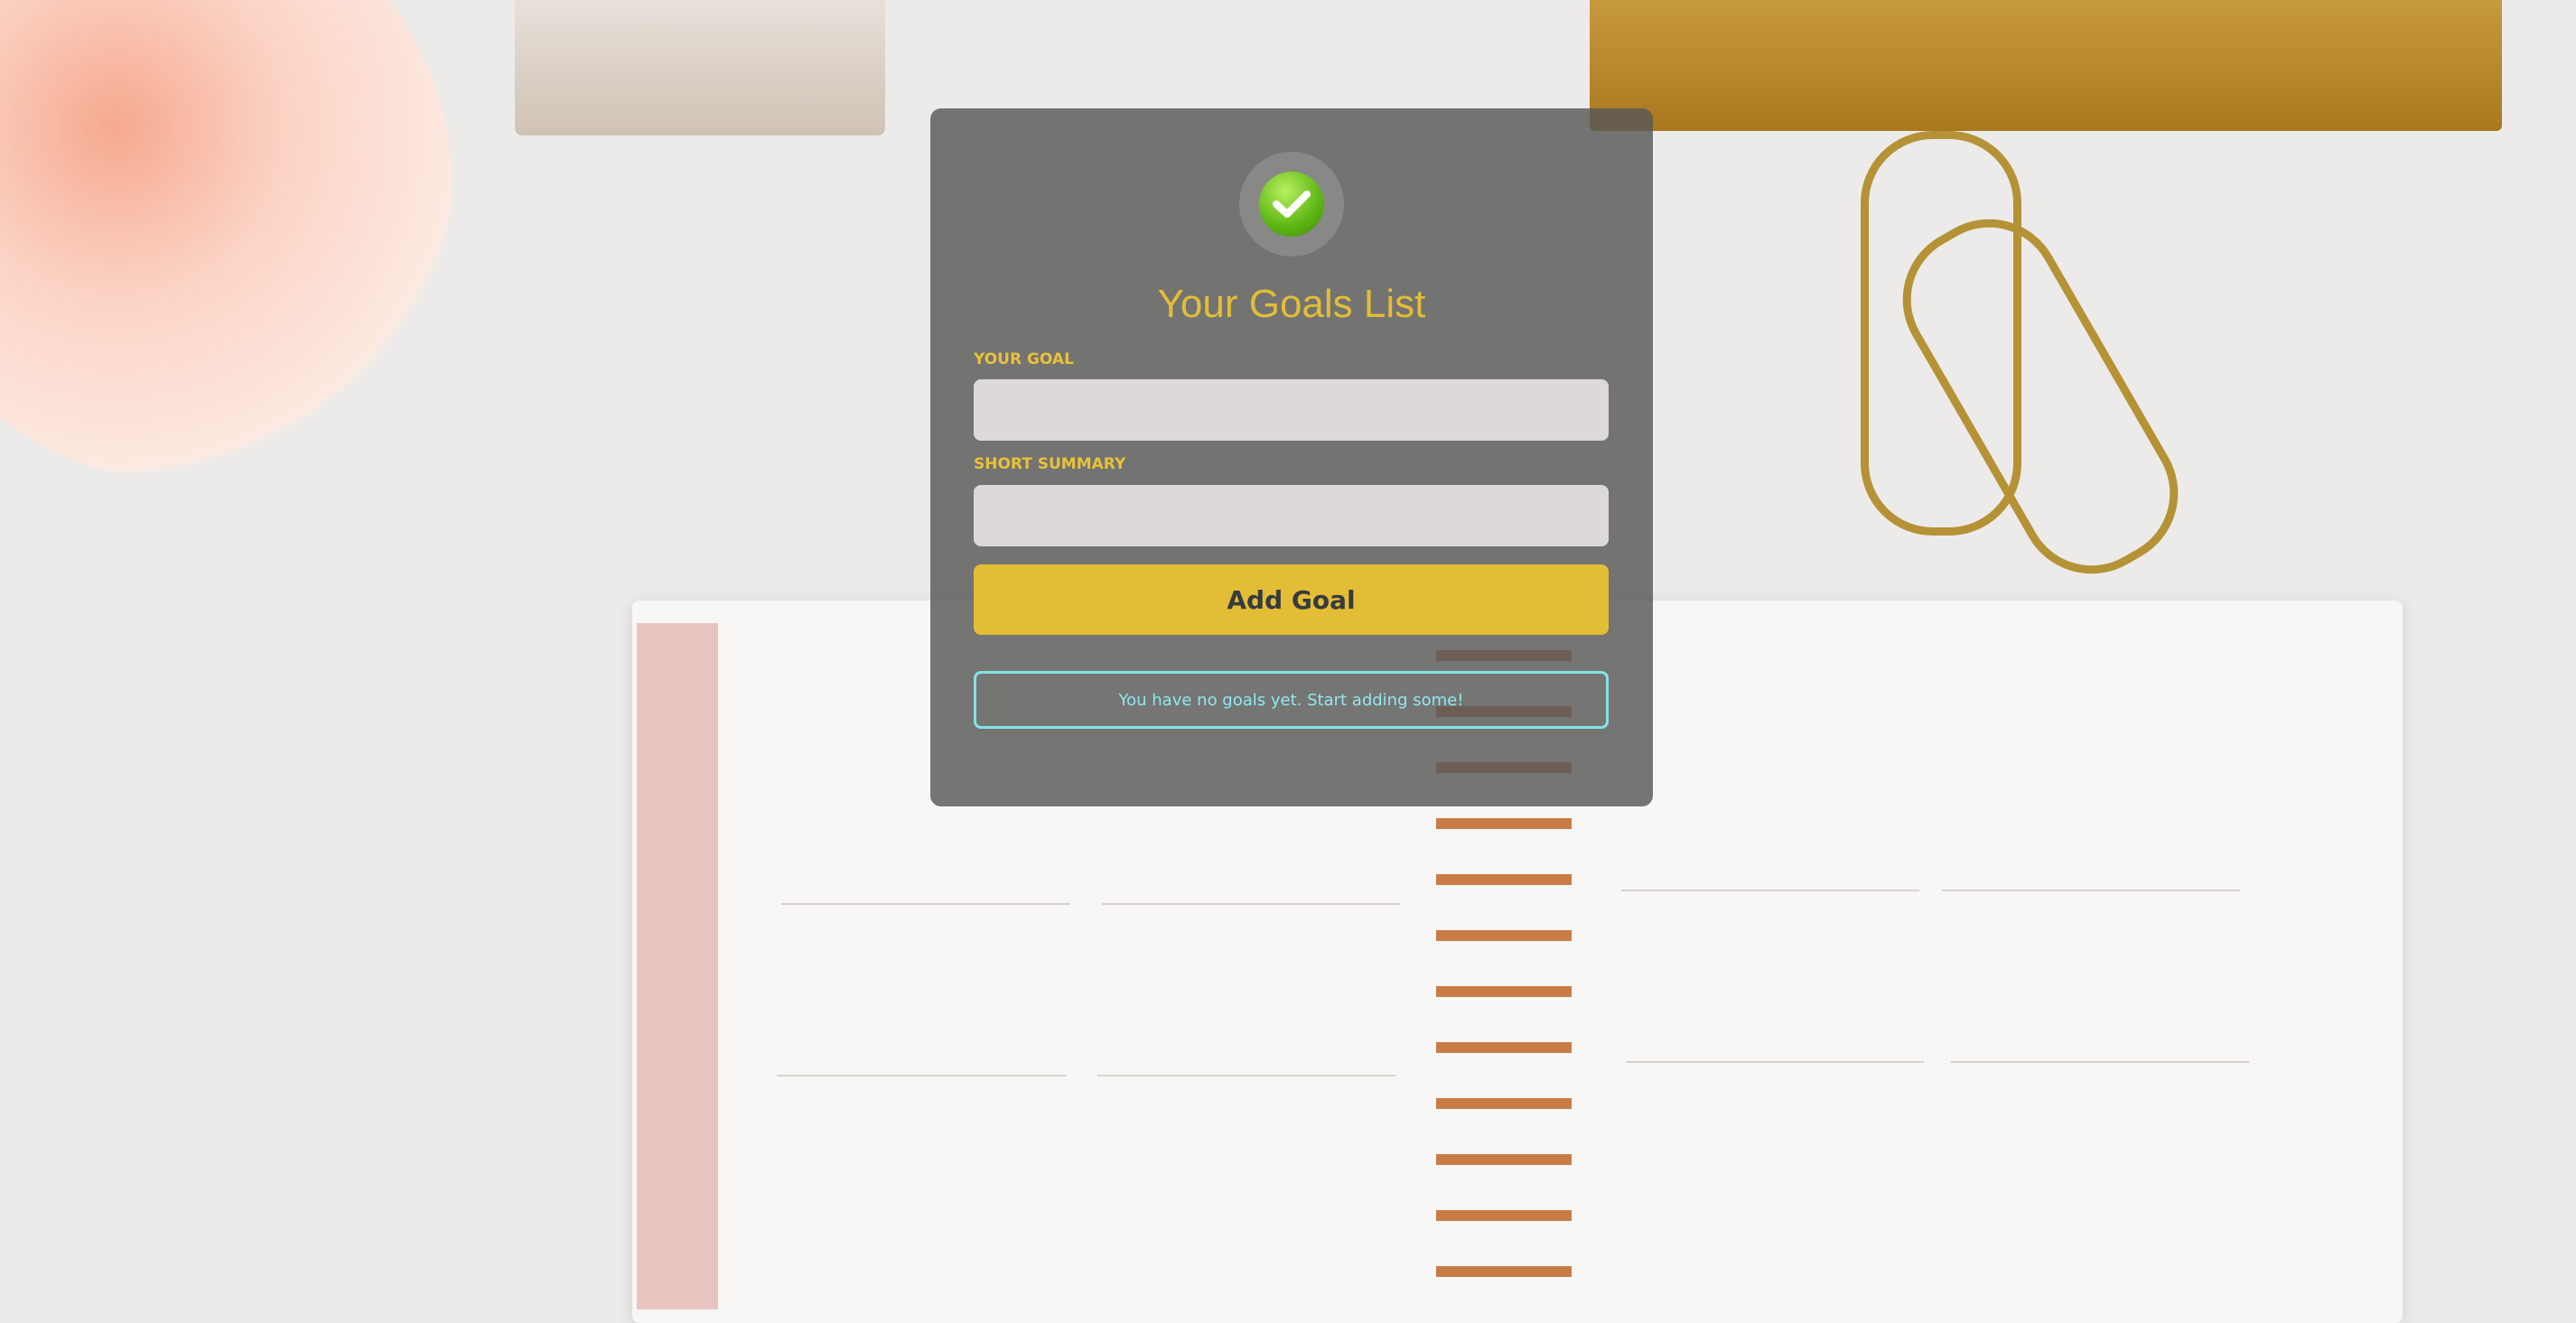  Describe the element at coordinates (1291, 204) in the screenshot. I see `check-circle-icon` at that location.